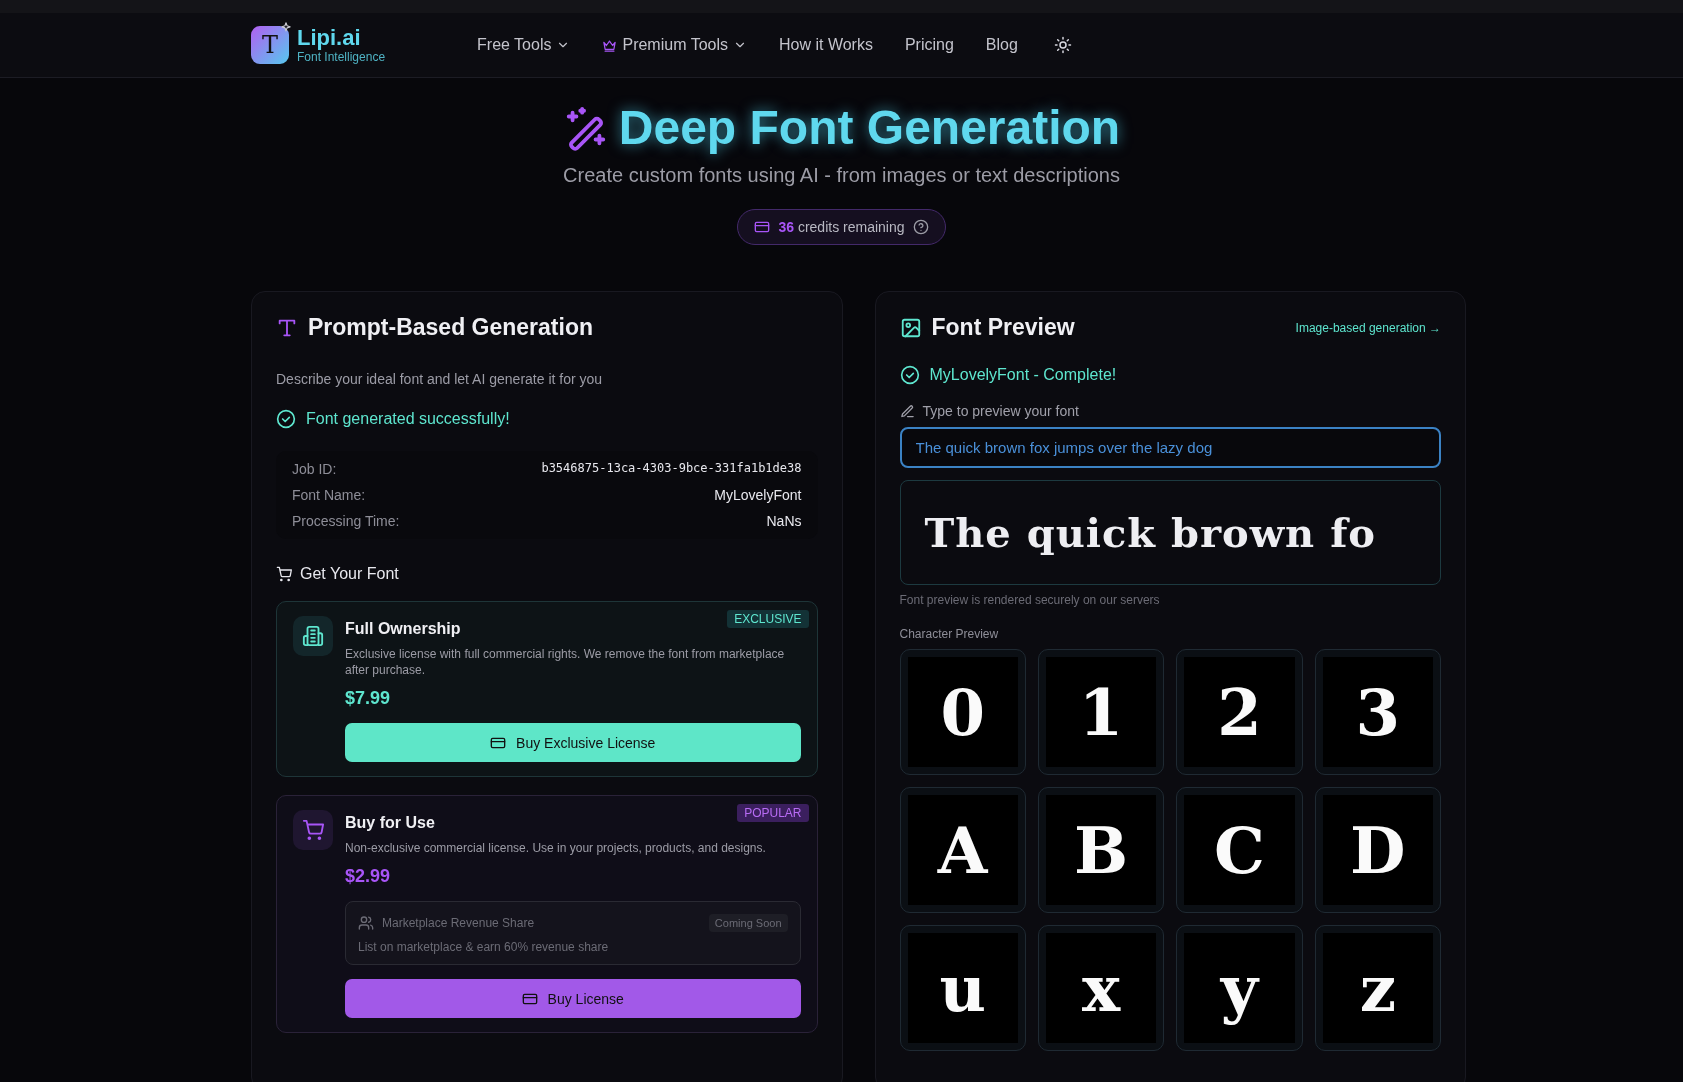 Image resolution: width=1683 pixels, height=1082 pixels. I want to click on section-heading: Get Your Font, so click(349, 574).